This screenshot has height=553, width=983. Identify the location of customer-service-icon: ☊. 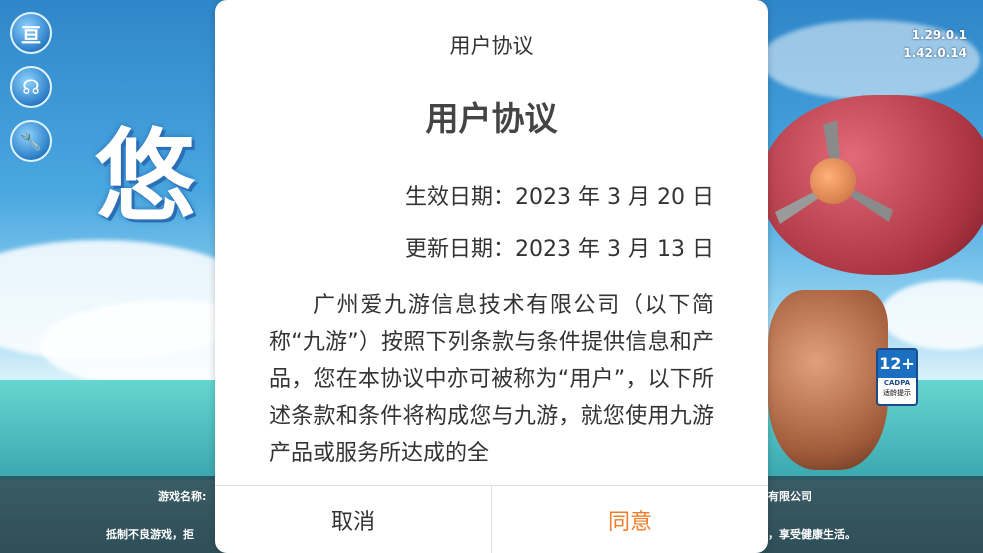
(31, 87).